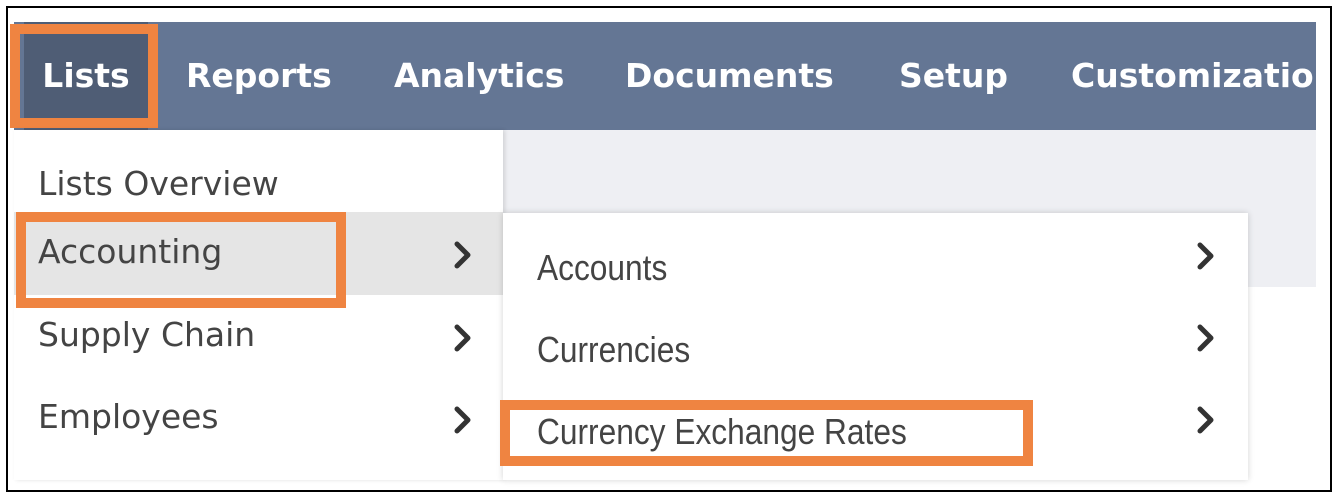 The width and height of the screenshot is (1340, 500). I want to click on menu-item-label: Lists Overview, so click(158, 183).